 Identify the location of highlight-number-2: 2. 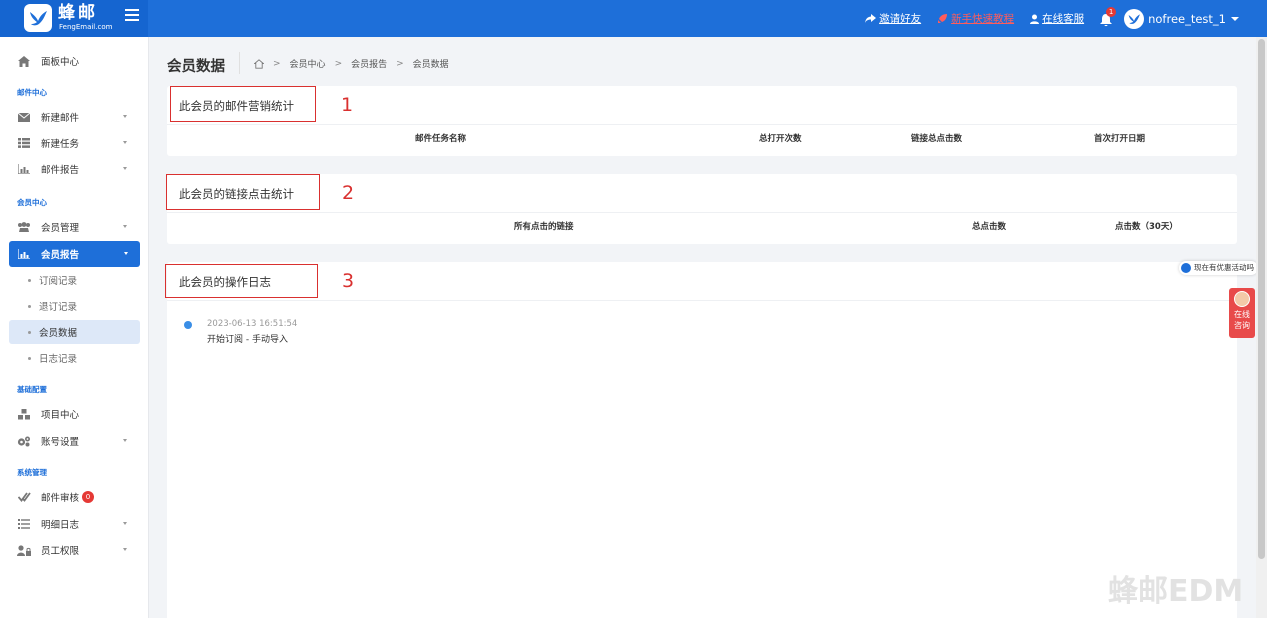
(348, 193).